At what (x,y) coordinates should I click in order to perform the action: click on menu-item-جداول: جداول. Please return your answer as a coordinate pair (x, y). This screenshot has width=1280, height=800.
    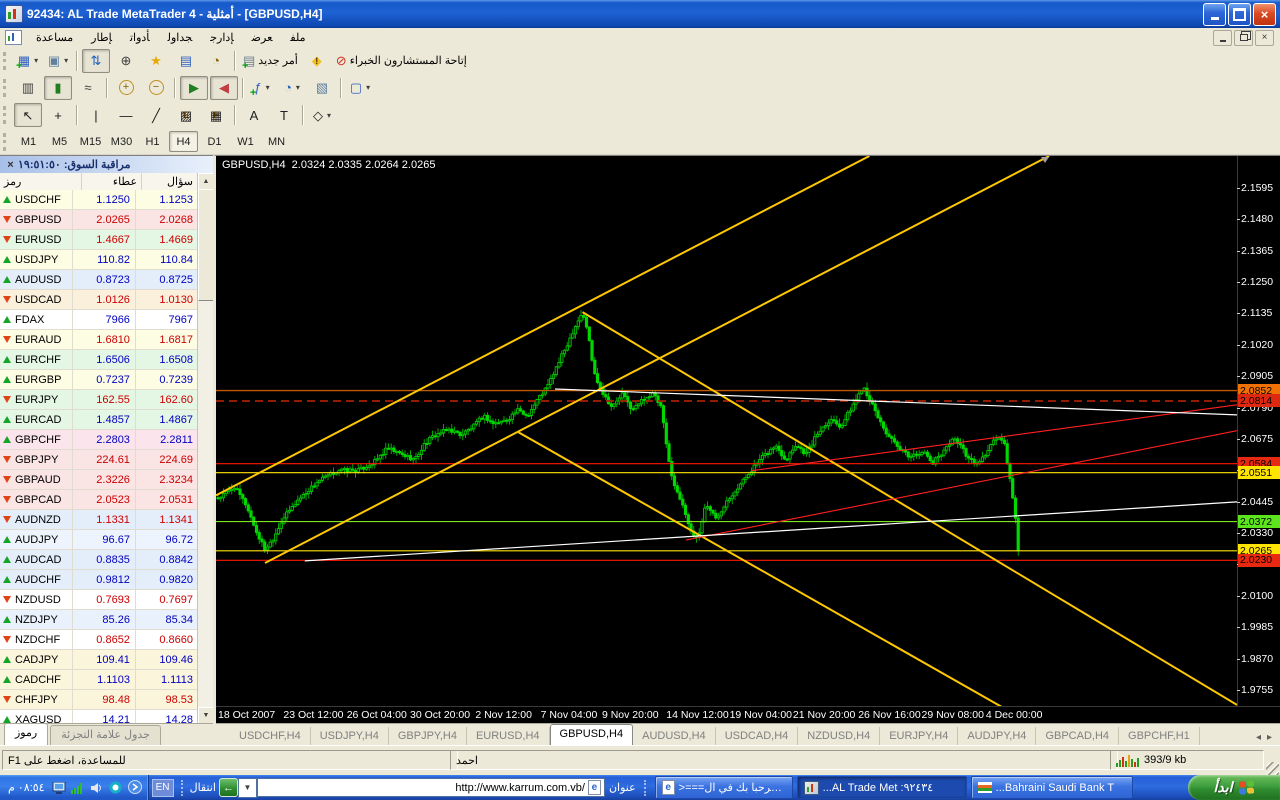
    Looking at the image, I should click on (180, 38).